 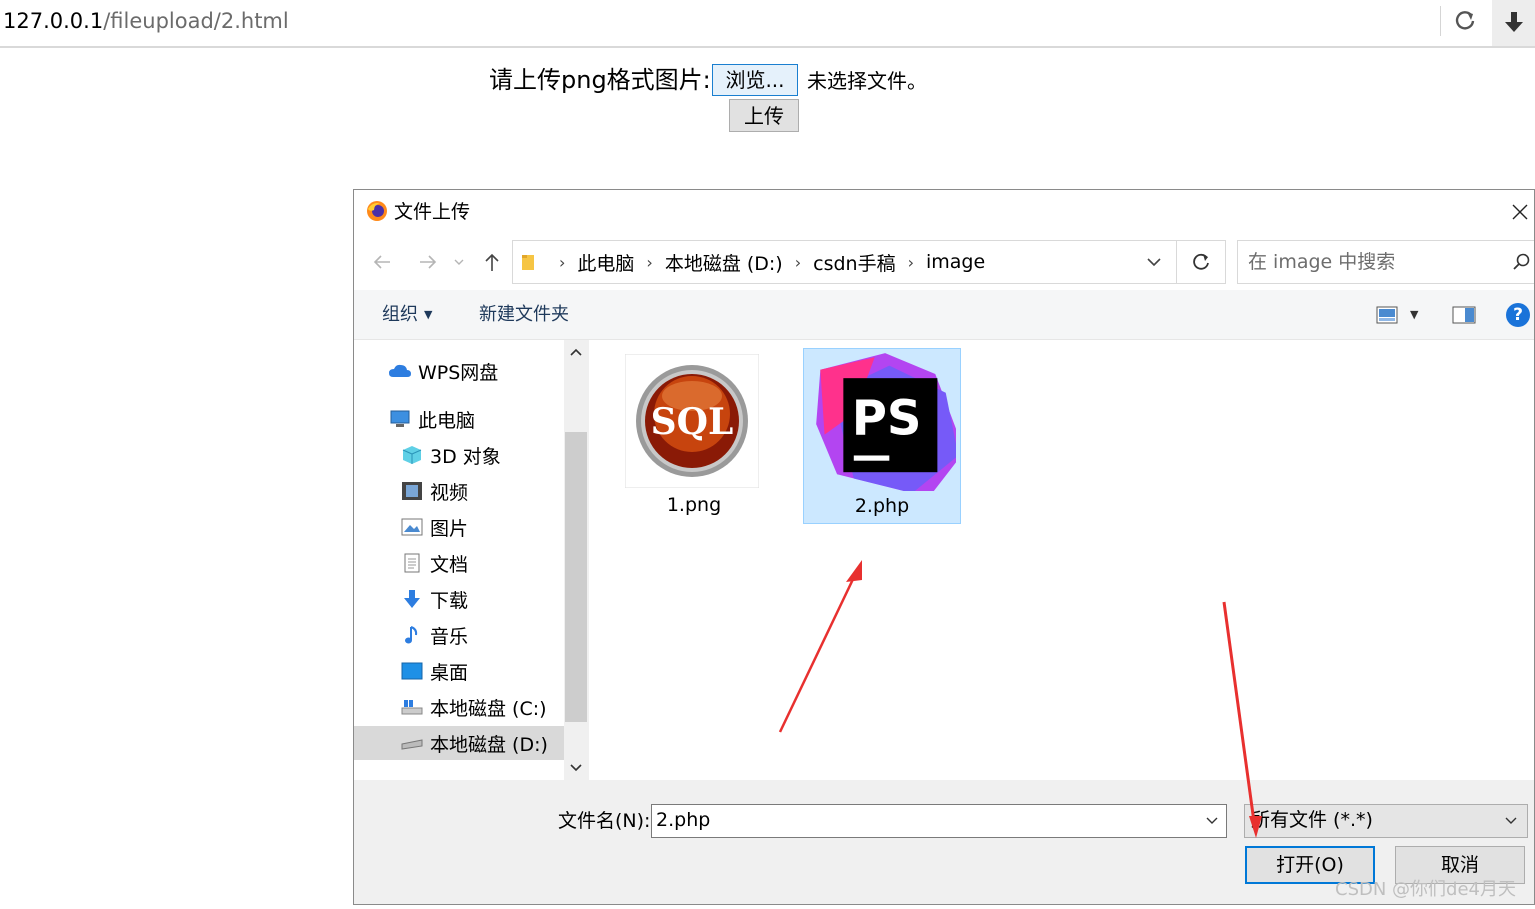 I want to click on nav-item-label: 音乐, so click(x=449, y=636).